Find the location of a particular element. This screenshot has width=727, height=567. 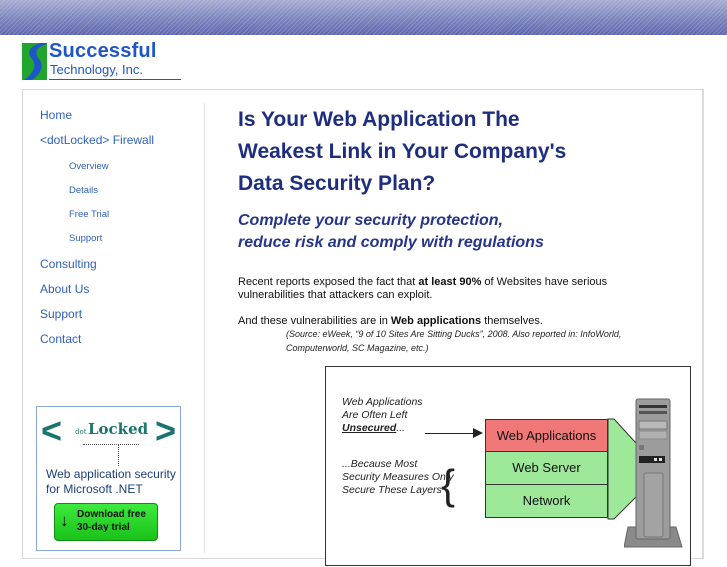

vuln-text-end: themselves. is located at coordinates (512, 321).